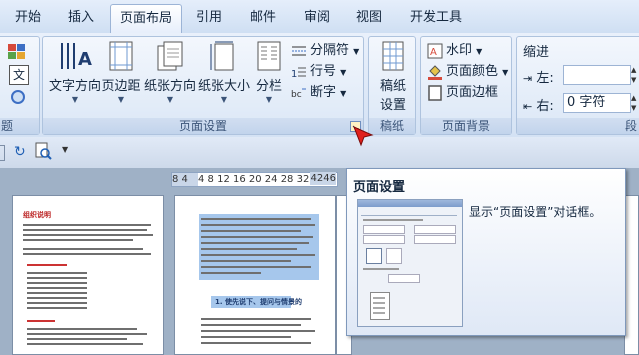 This screenshot has width=639, height=355. I want to click on page-color-button: 页面颜色 ▼, so click(467, 72).